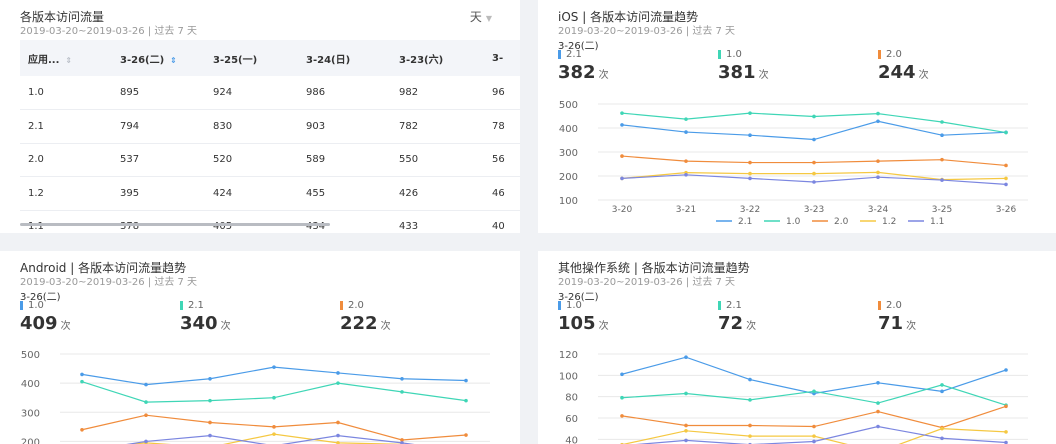 The width and height of the screenshot is (1056, 444). I want to click on time-unit-select: 天 ▼, so click(481, 16).